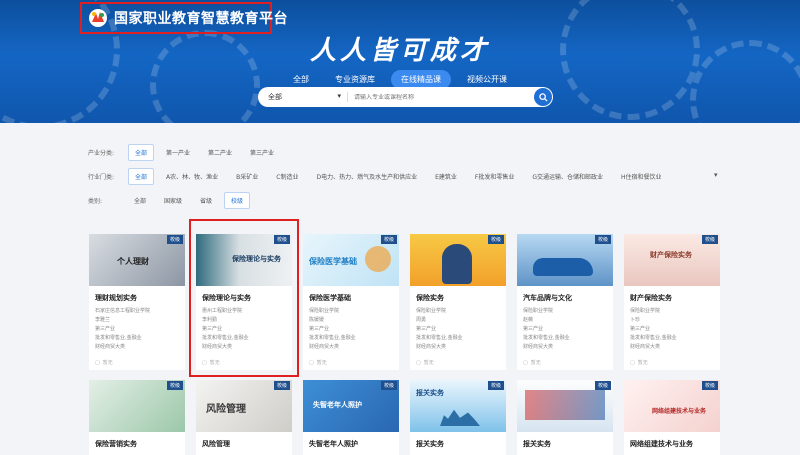 This screenshot has height=455, width=800. What do you see at coordinates (679, 411) in the screenshot?
I see `thumbnail-text: 网络组建技术与业务` at bounding box center [679, 411].